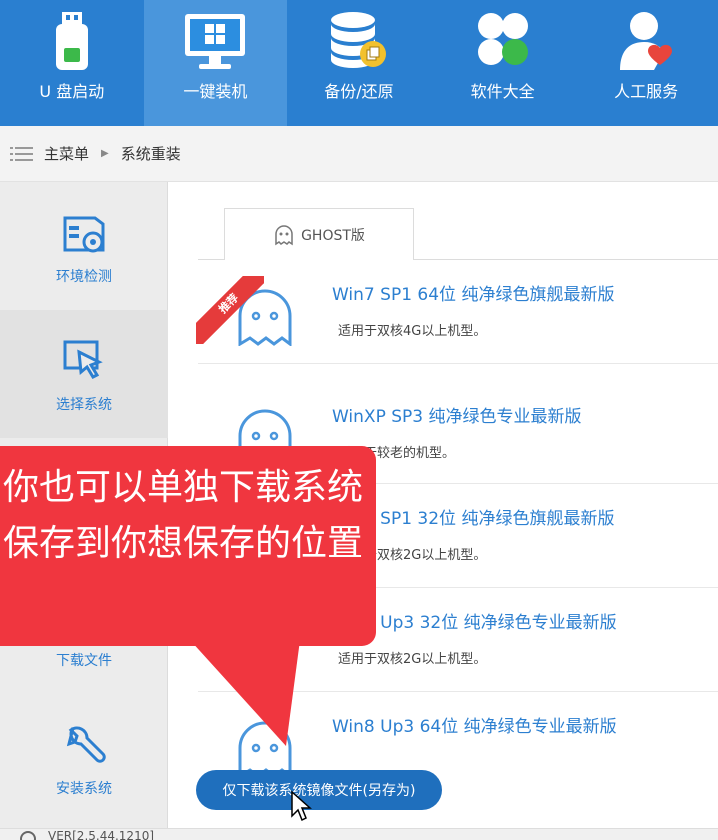 This screenshot has width=718, height=840. Describe the element at coordinates (359, 834) in the screenshot. I see `status-bar: VER[2.5.44.1210]` at that location.